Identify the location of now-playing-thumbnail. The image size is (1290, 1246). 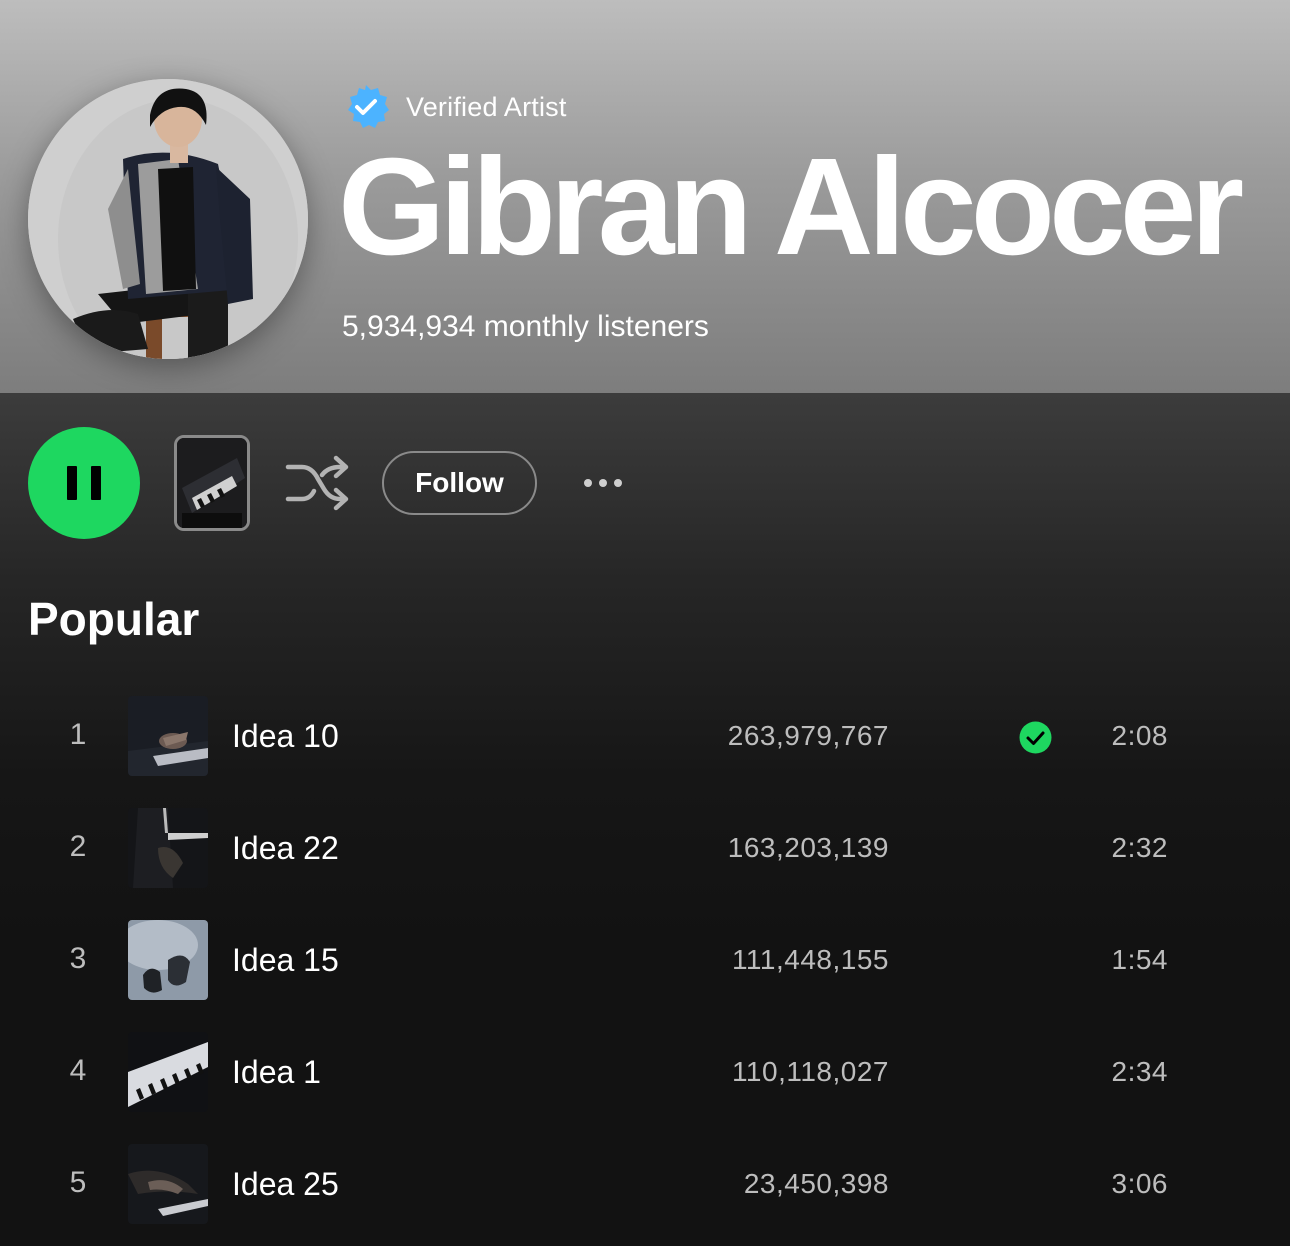
(212, 483).